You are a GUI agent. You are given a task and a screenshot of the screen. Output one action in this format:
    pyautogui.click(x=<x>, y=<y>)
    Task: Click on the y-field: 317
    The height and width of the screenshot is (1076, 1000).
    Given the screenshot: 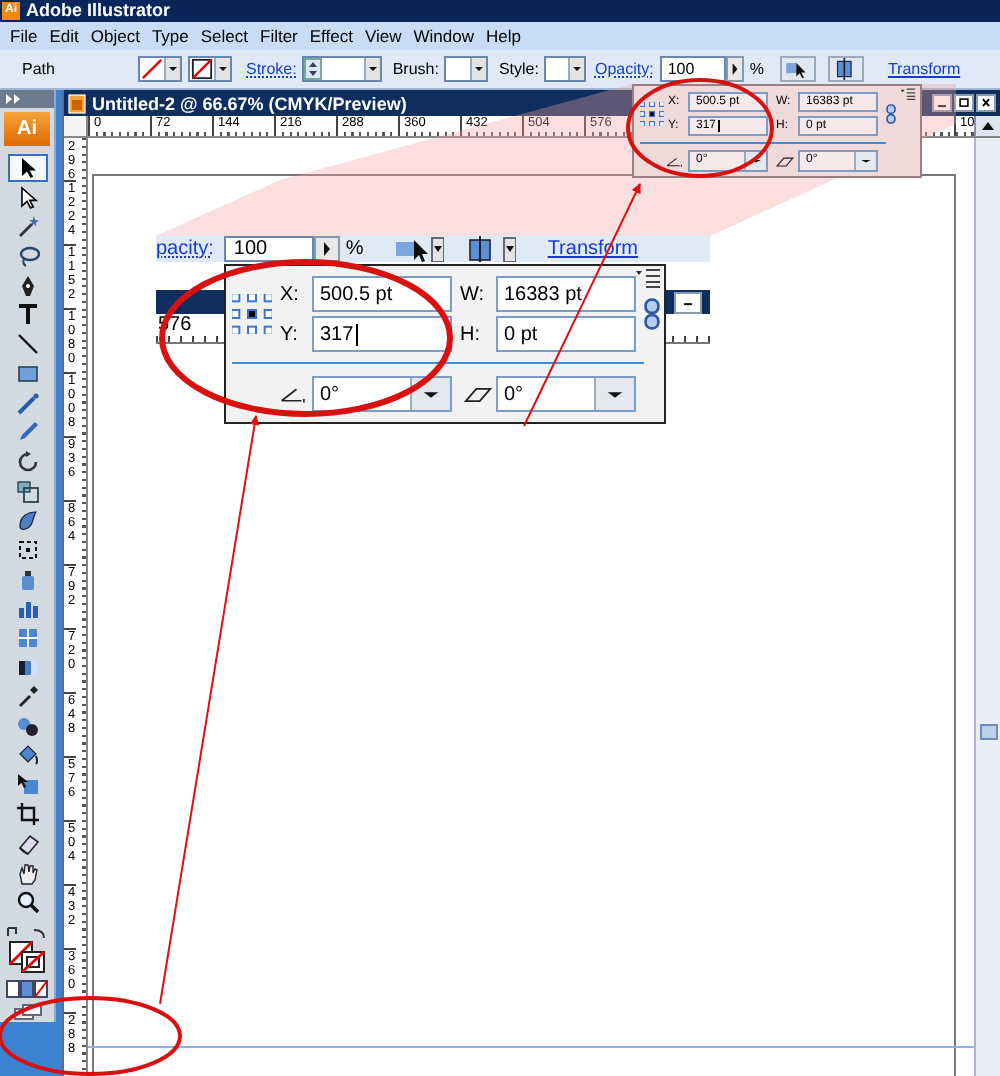 What is the action you would take?
    pyautogui.click(x=382, y=334)
    